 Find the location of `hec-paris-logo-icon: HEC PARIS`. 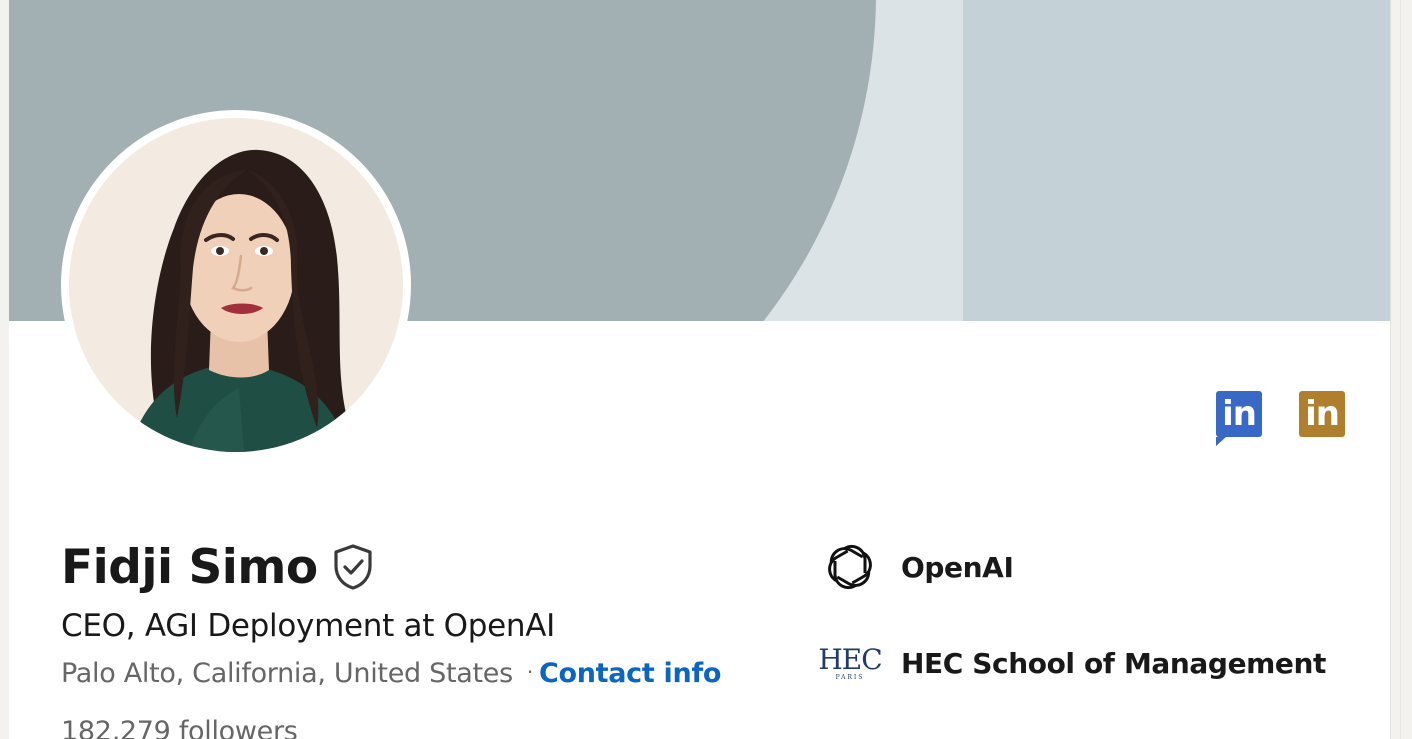

hec-paris-logo-icon: HEC PARIS is located at coordinates (850, 663).